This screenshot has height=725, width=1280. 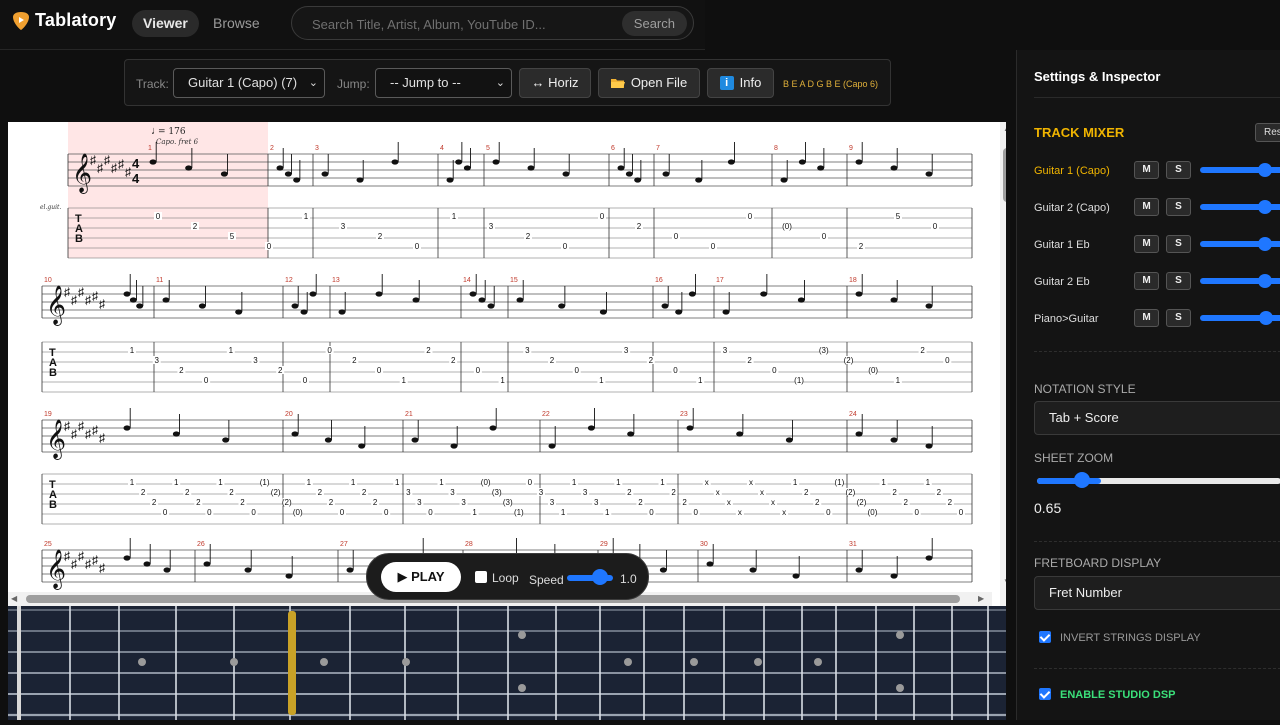 I want to click on measure-number: 1, so click(x=150, y=148).